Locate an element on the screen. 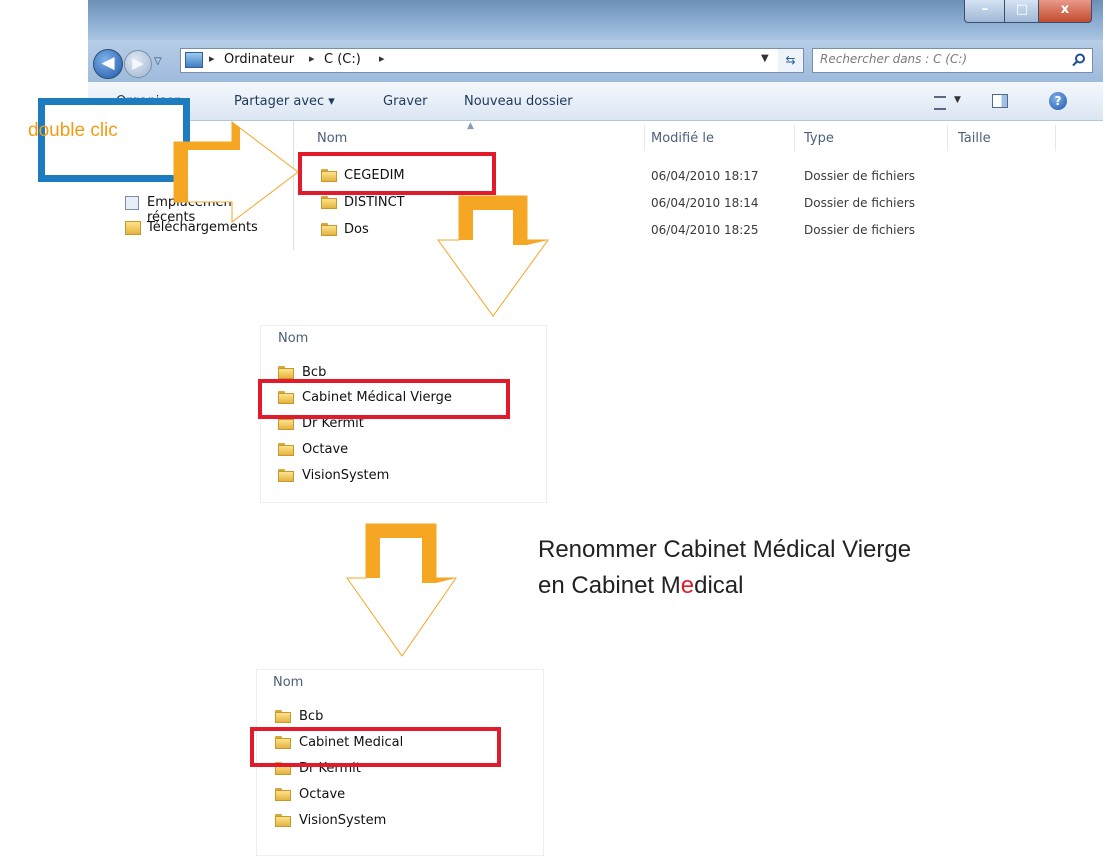 This screenshot has width=1105, height=856. instruction-line-2: en Cabinet Medical is located at coordinates (724, 586).